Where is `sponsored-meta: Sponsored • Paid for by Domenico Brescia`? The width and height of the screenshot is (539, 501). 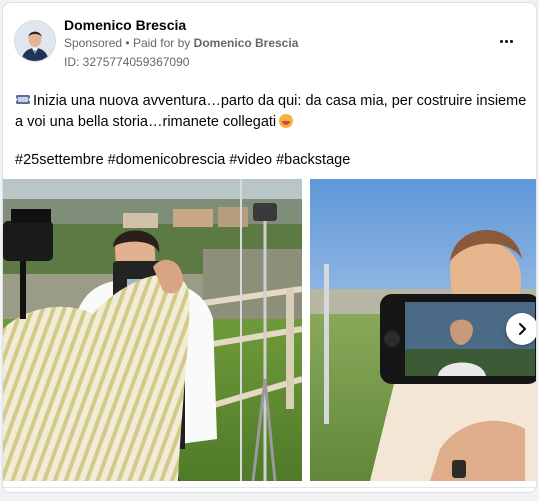 sponsored-meta: Sponsored • Paid for by Domenico Brescia is located at coordinates (181, 43).